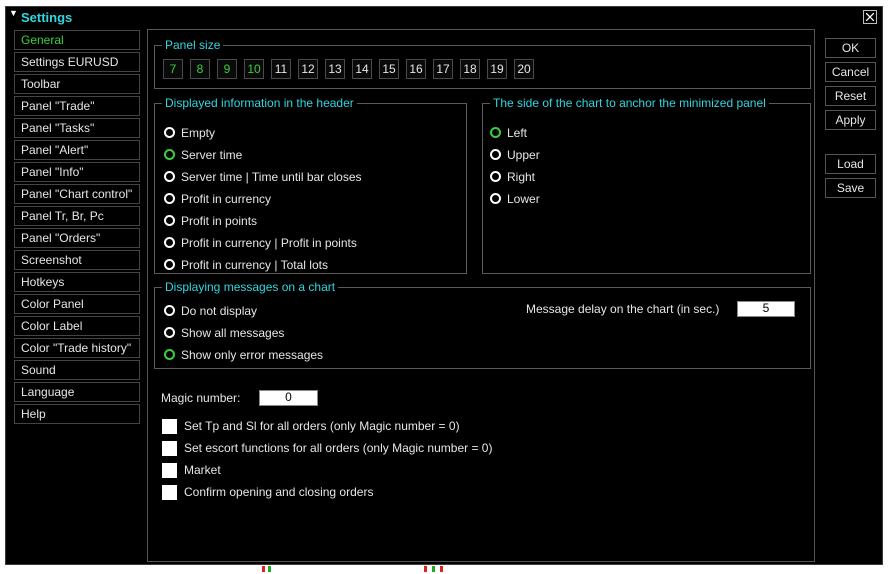 This screenshot has width=892, height=574. Describe the element at coordinates (173, 69) in the screenshot. I see `panel-size-7-button: 7` at that location.